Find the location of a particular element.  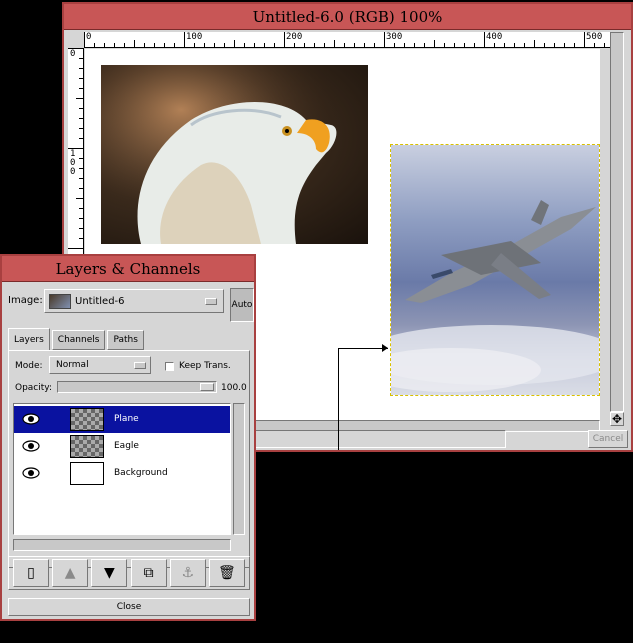

layer-list-vertical-scrollbar is located at coordinates (239, 469).